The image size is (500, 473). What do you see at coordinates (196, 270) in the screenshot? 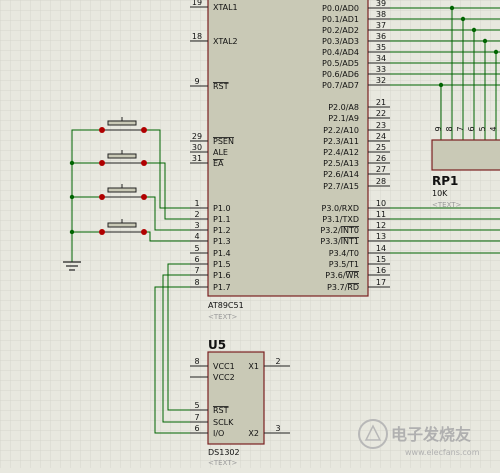
I see `mcu-pin-number: 7` at bounding box center [196, 270].